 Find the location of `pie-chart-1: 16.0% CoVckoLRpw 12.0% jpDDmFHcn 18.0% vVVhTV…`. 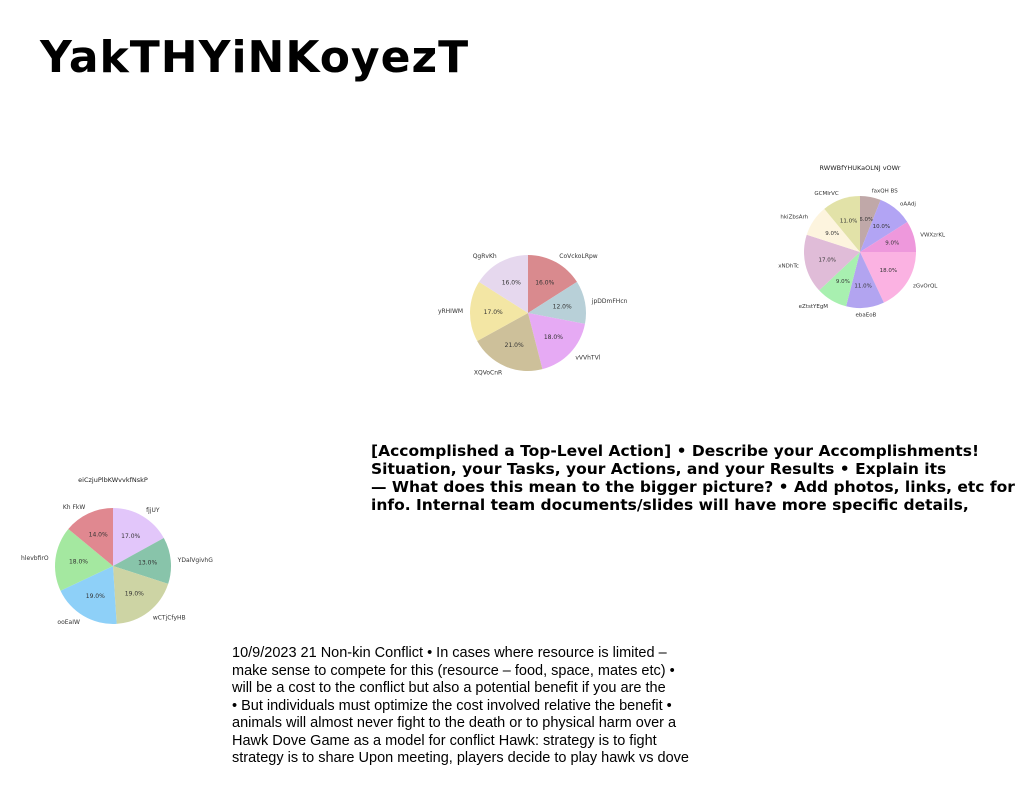

pie-chart-1: 16.0% CoVckoLRpw 12.0% jpDDmFHcn 18.0% vVVhTV… is located at coordinates (530, 315).